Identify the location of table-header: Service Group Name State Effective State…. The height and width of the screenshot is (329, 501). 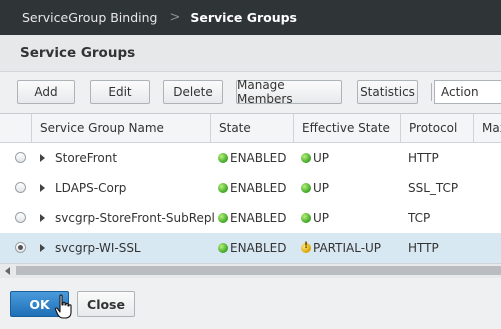
(250, 128).